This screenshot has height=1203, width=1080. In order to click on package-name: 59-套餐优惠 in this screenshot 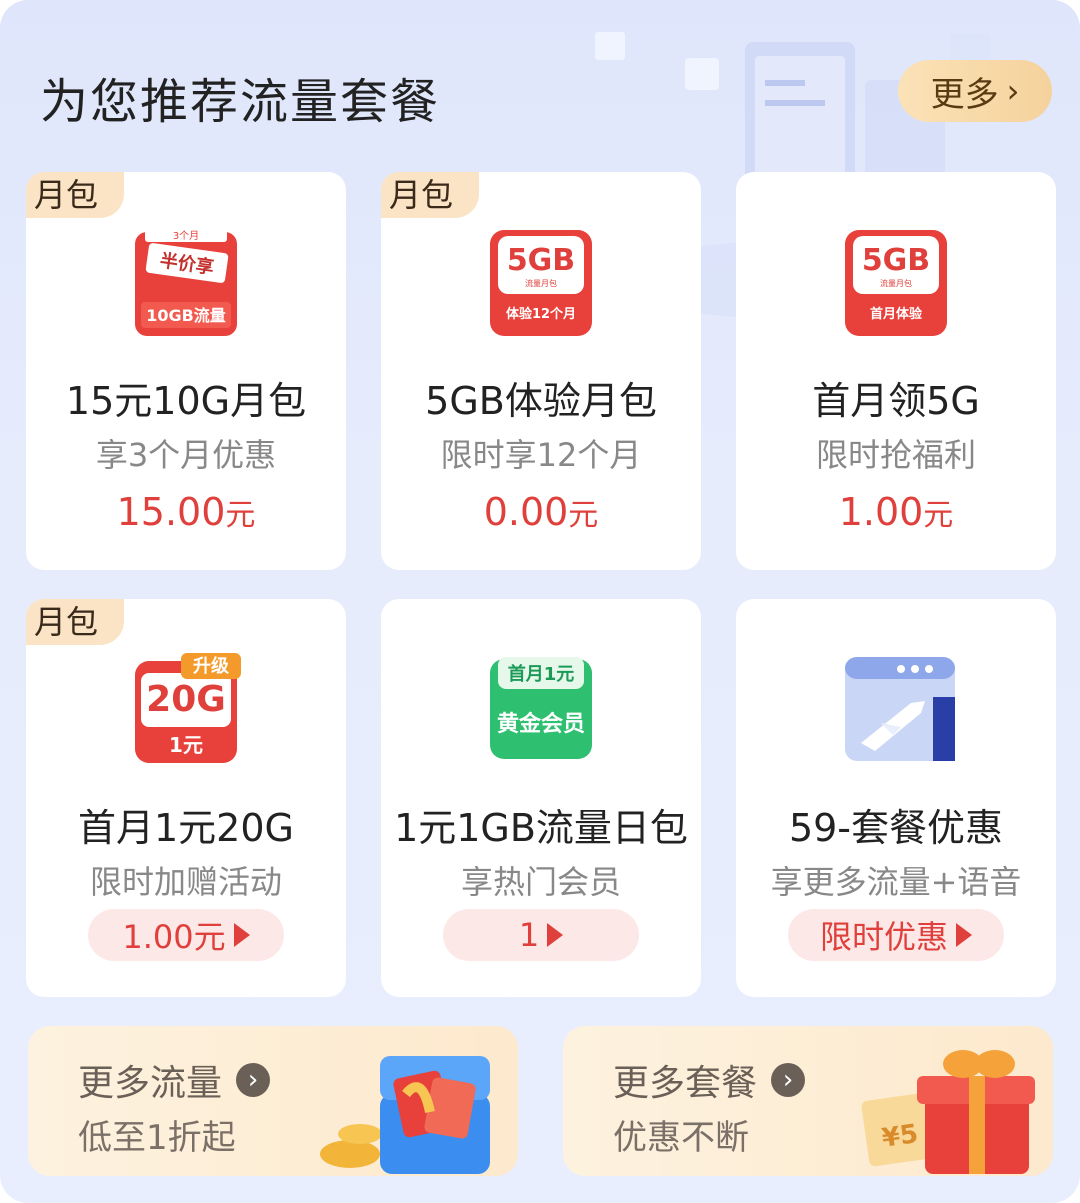, I will do `click(896, 828)`.